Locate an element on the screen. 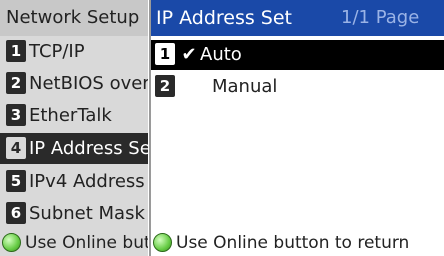 This screenshot has height=256, width=444. dialog-title: IP Address Set is located at coordinates (224, 18).